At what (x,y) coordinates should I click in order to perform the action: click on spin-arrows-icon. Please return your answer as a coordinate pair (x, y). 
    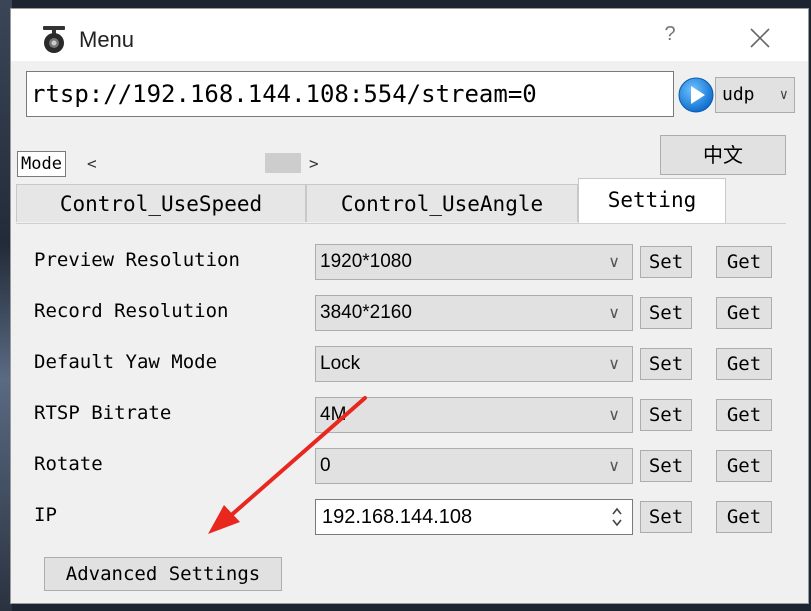
    Looking at the image, I should click on (617, 517).